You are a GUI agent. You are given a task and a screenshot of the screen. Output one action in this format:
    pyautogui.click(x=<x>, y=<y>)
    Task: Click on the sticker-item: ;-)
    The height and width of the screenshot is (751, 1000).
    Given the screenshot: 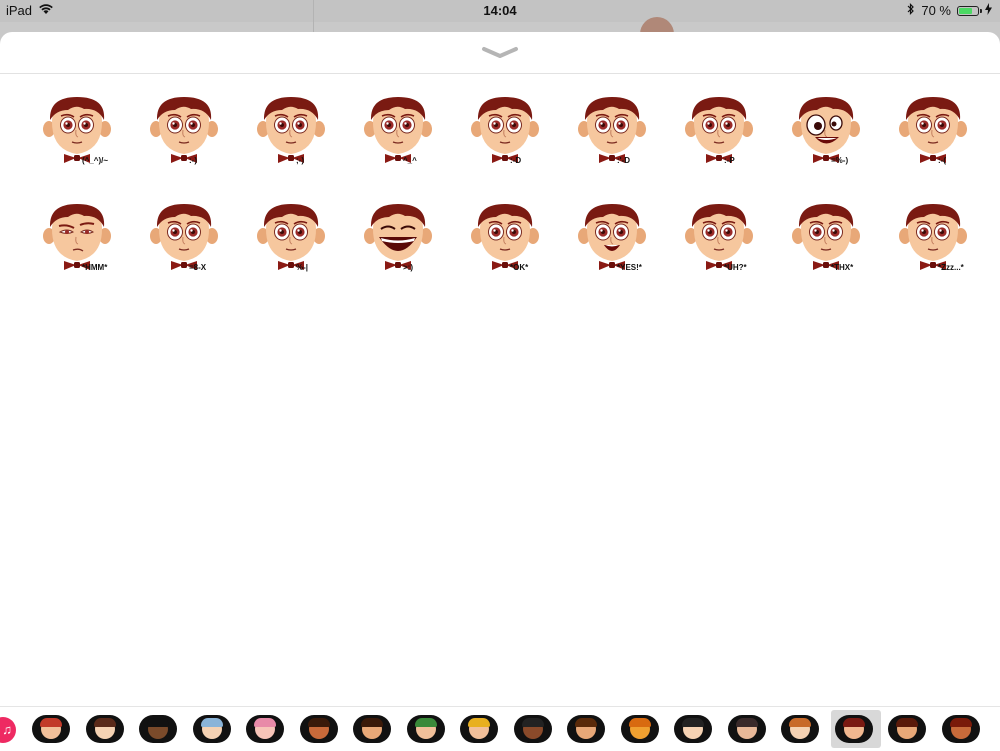 What is the action you would take?
    pyautogui.click(x=294, y=135)
    